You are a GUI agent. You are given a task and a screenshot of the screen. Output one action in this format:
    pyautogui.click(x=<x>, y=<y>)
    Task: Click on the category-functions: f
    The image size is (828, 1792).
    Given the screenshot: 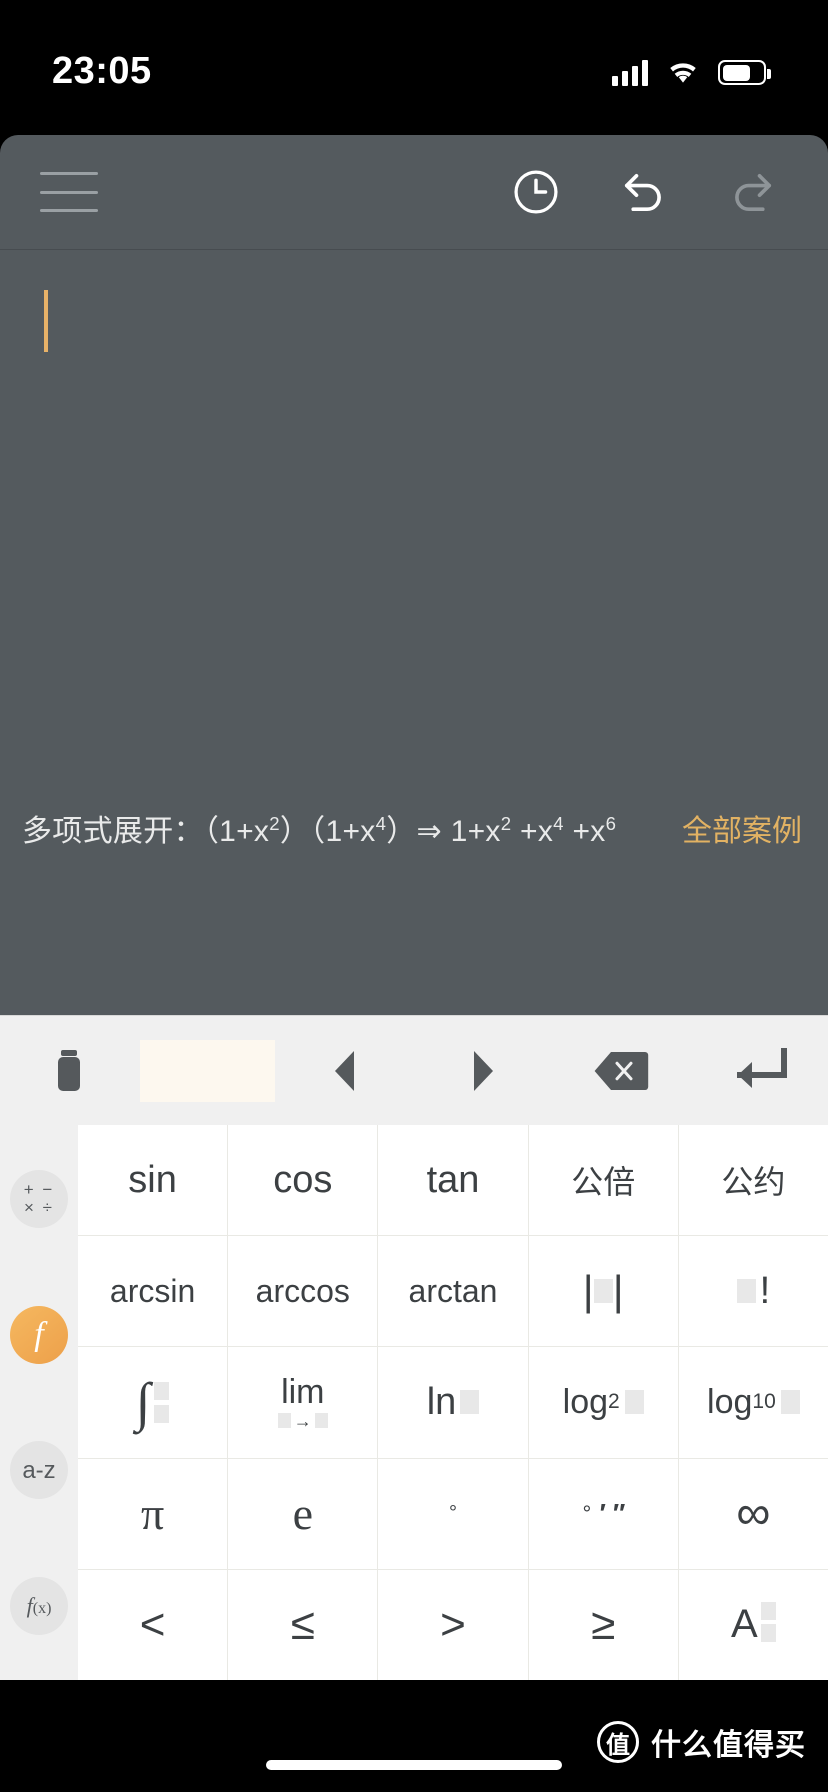 What is the action you would take?
    pyautogui.click(x=39, y=1334)
    